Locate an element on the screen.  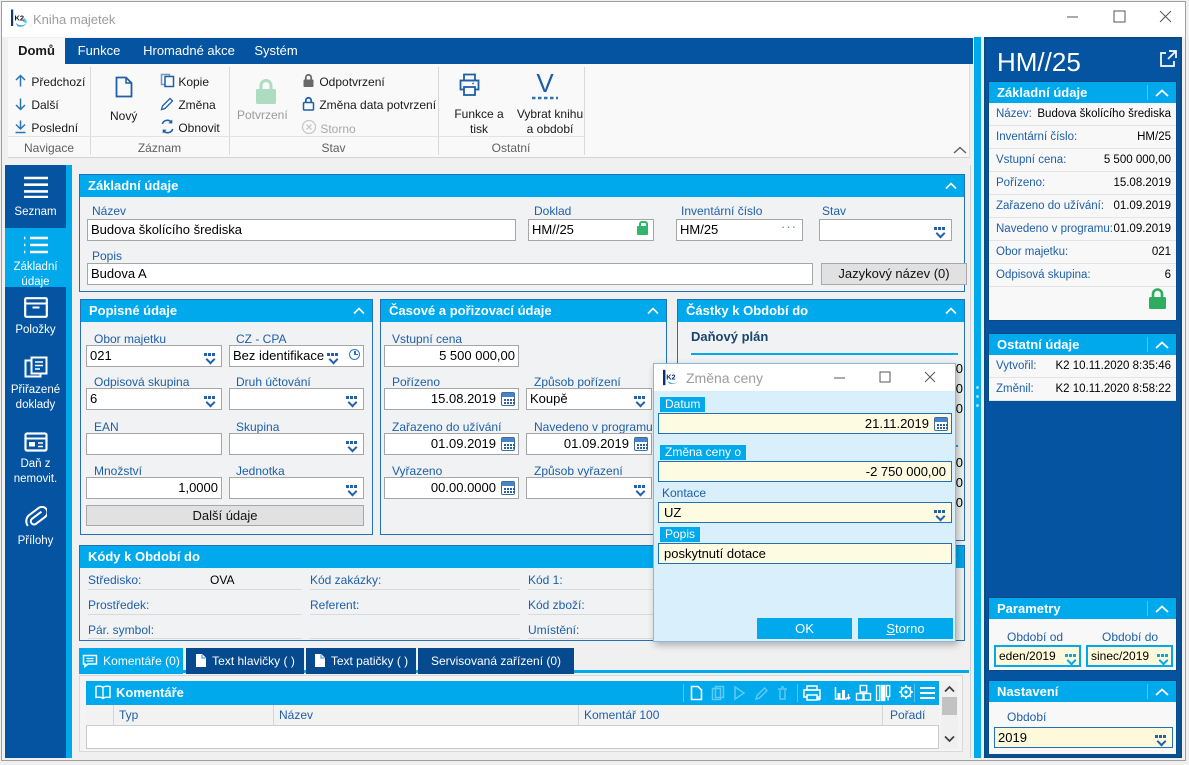
svg-text: V is located at coordinates (545, 83).